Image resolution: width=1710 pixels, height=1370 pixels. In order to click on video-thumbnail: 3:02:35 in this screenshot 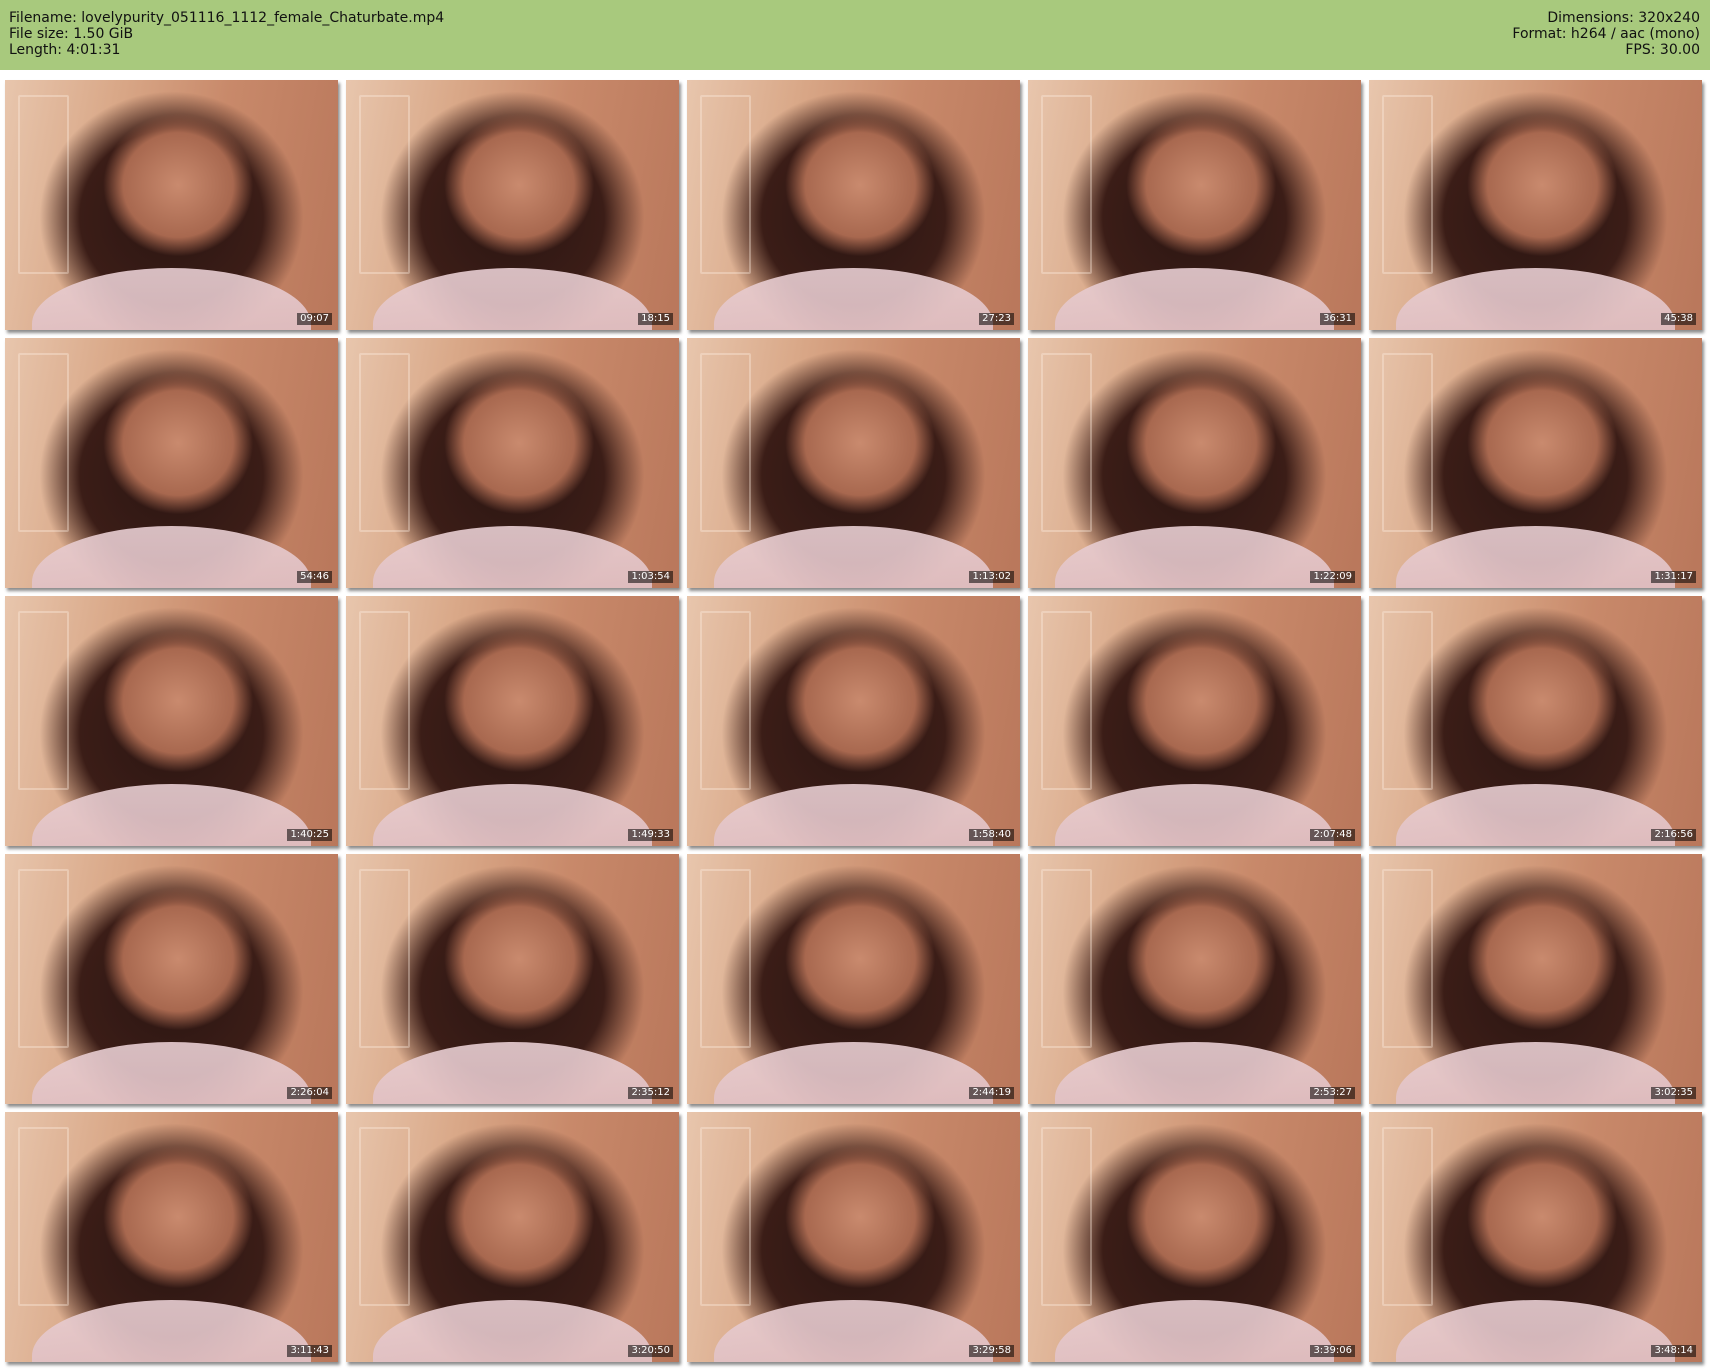, I will do `click(1535, 979)`.